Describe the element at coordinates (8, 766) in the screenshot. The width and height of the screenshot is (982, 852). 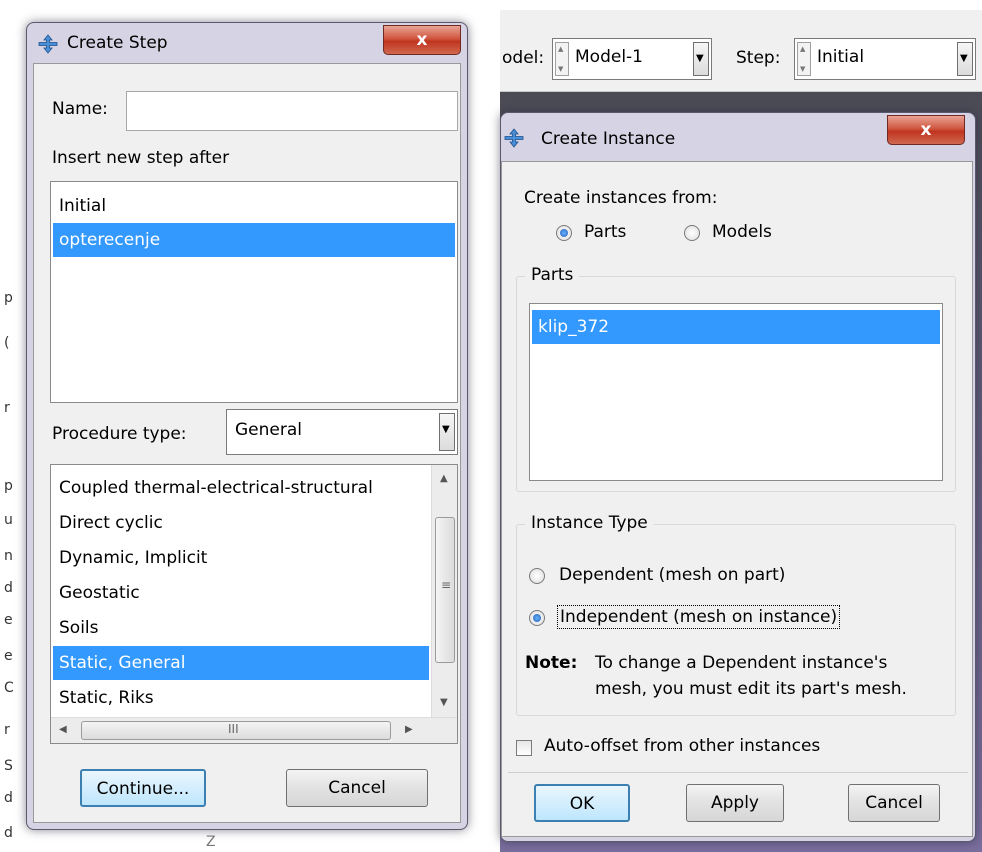
I see `strip-char: S` at that location.